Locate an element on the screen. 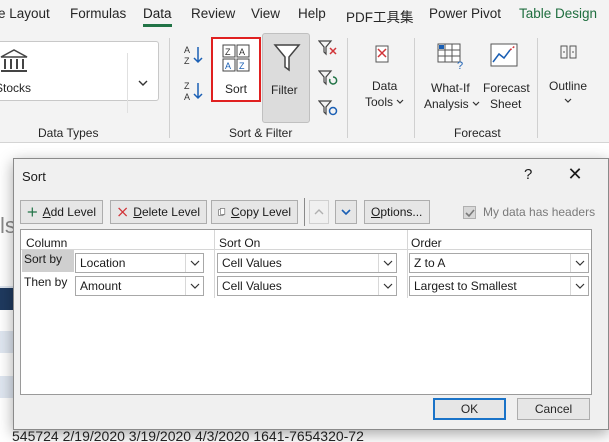  my-data-has-headers-checkbox is located at coordinates (469, 212).